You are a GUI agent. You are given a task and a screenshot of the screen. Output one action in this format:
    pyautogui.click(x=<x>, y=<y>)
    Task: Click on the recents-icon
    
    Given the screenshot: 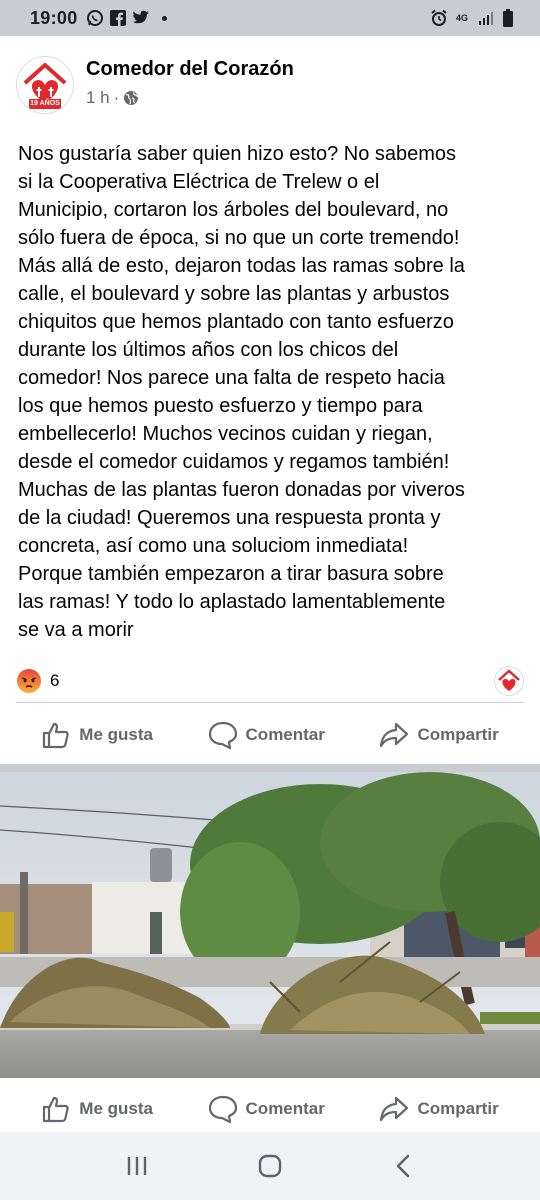 What is the action you would take?
    pyautogui.click(x=137, y=1166)
    